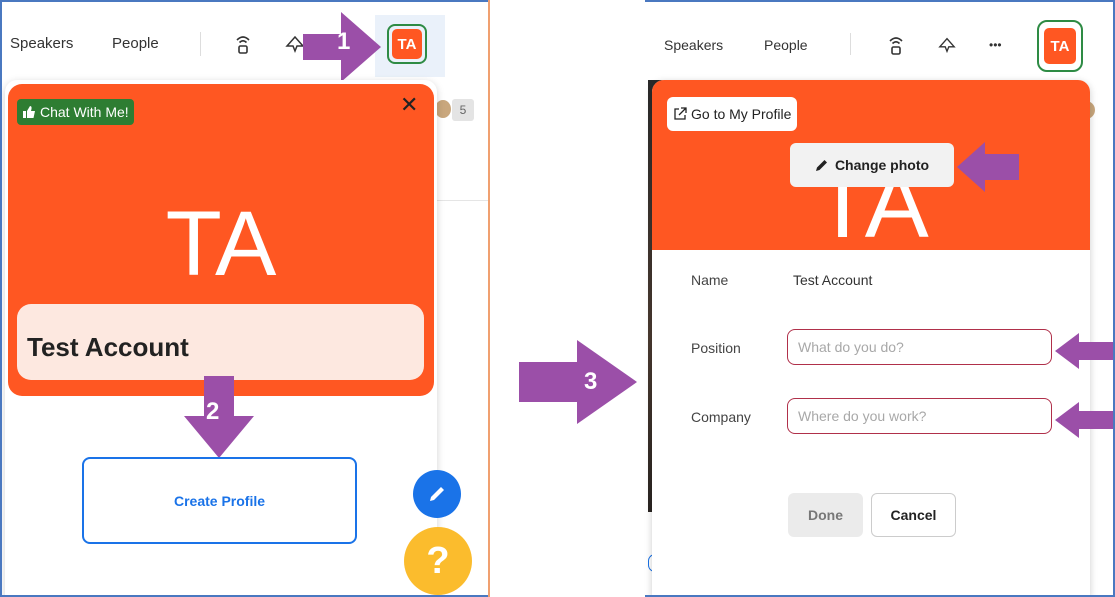 The height and width of the screenshot is (597, 1115). Describe the element at coordinates (882, 165) in the screenshot. I see `change-photo-label: Change photo` at that location.